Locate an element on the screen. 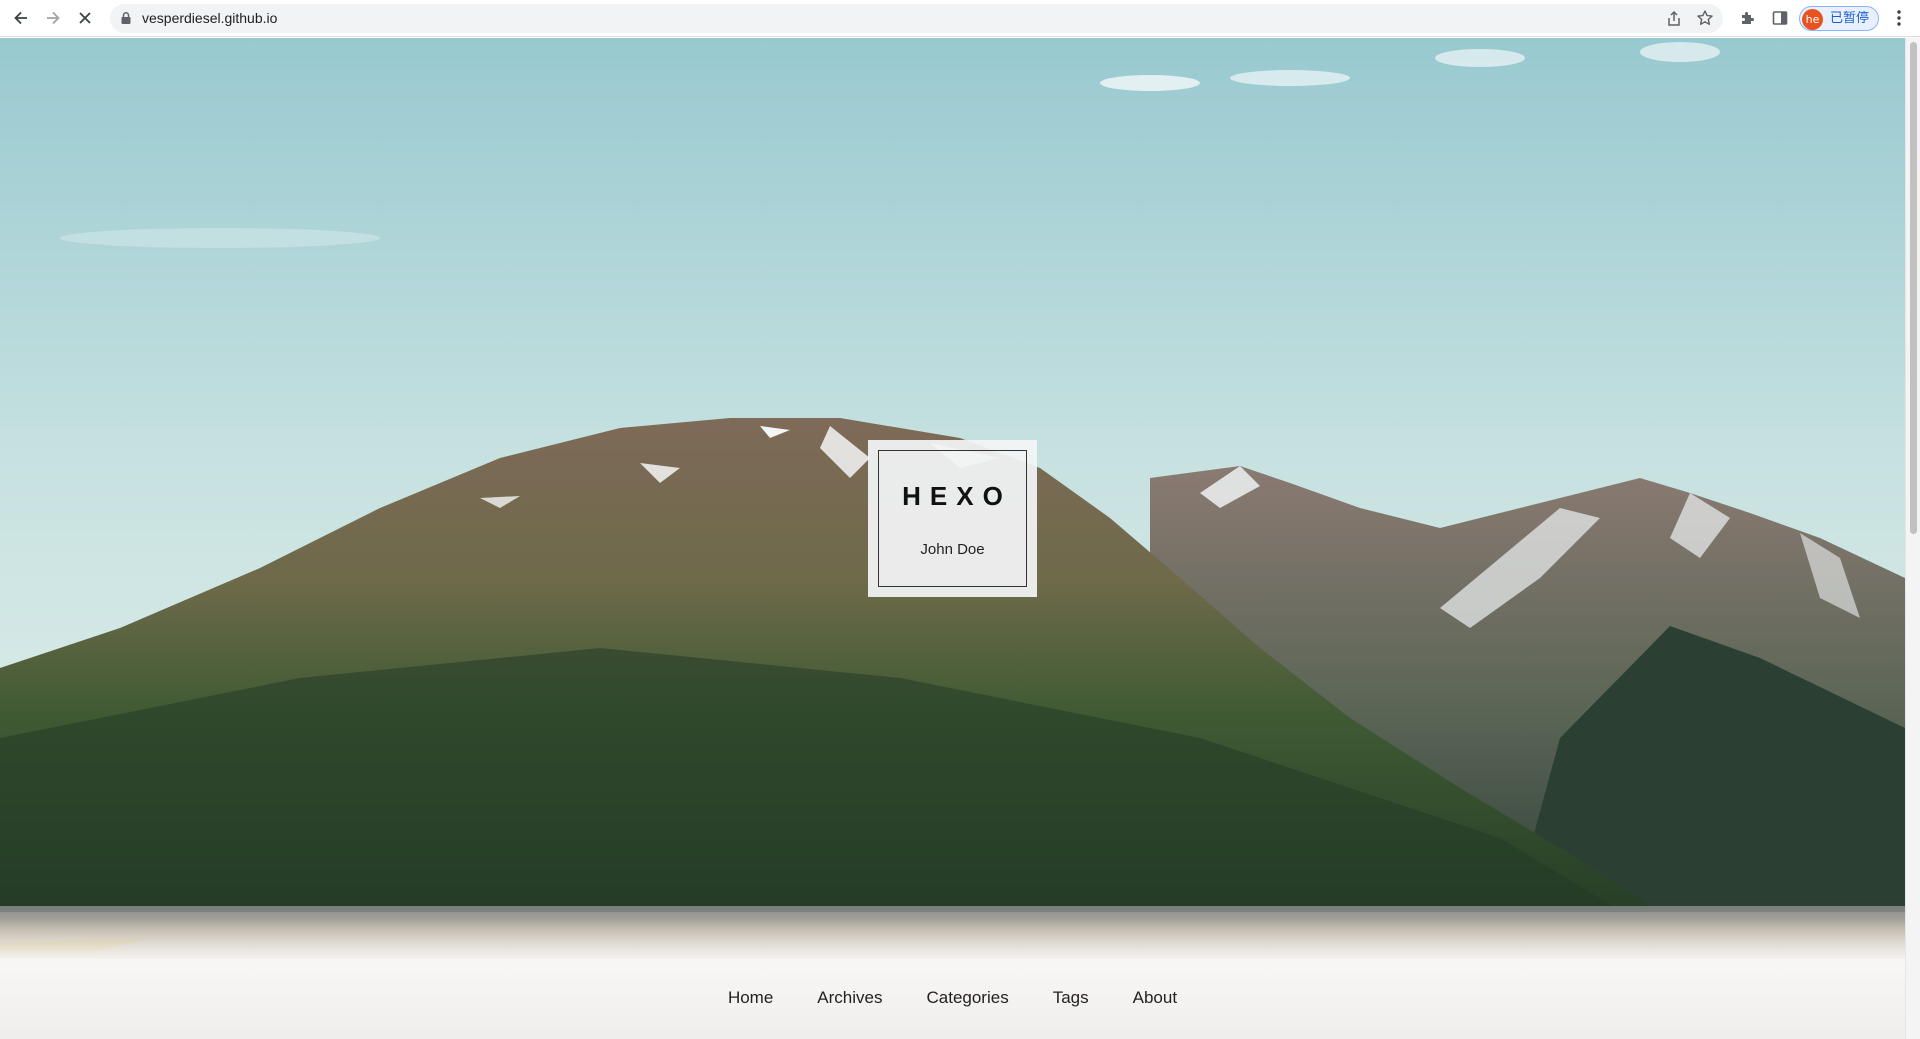 The image size is (1920, 1039). vertical-scrollbar is located at coordinates (1912, 538).